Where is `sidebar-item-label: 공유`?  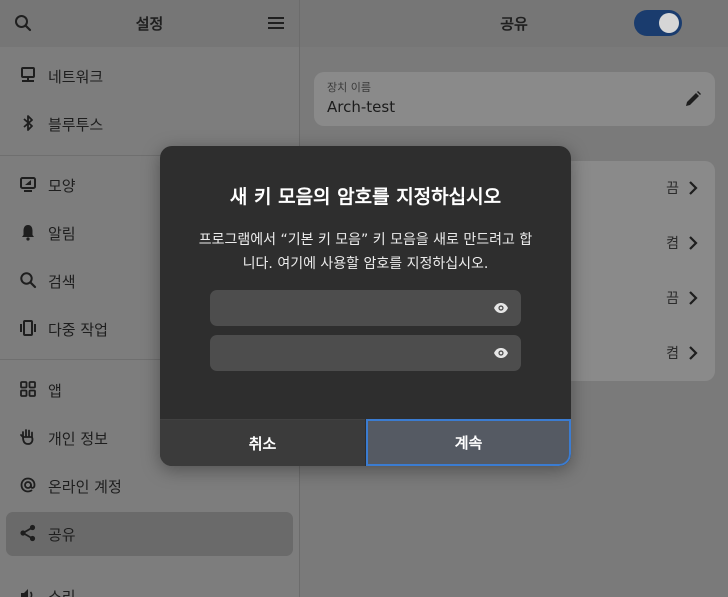
sidebar-item-label: 공유 is located at coordinates (62, 535).